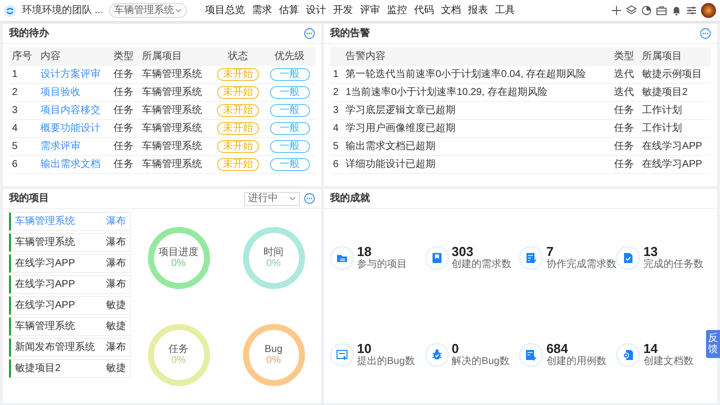  What do you see at coordinates (124, 56) in the screenshot?
I see `column-header: 类型` at bounding box center [124, 56].